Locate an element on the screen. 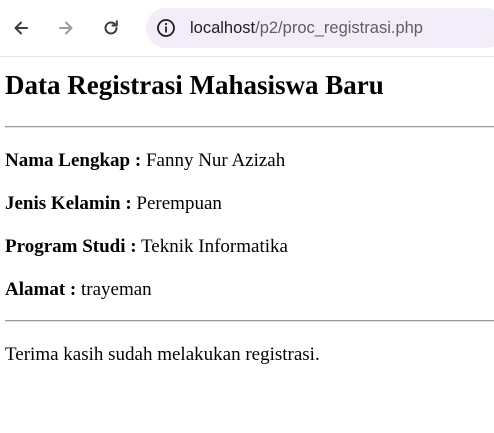  back-button is located at coordinates (21, 28).